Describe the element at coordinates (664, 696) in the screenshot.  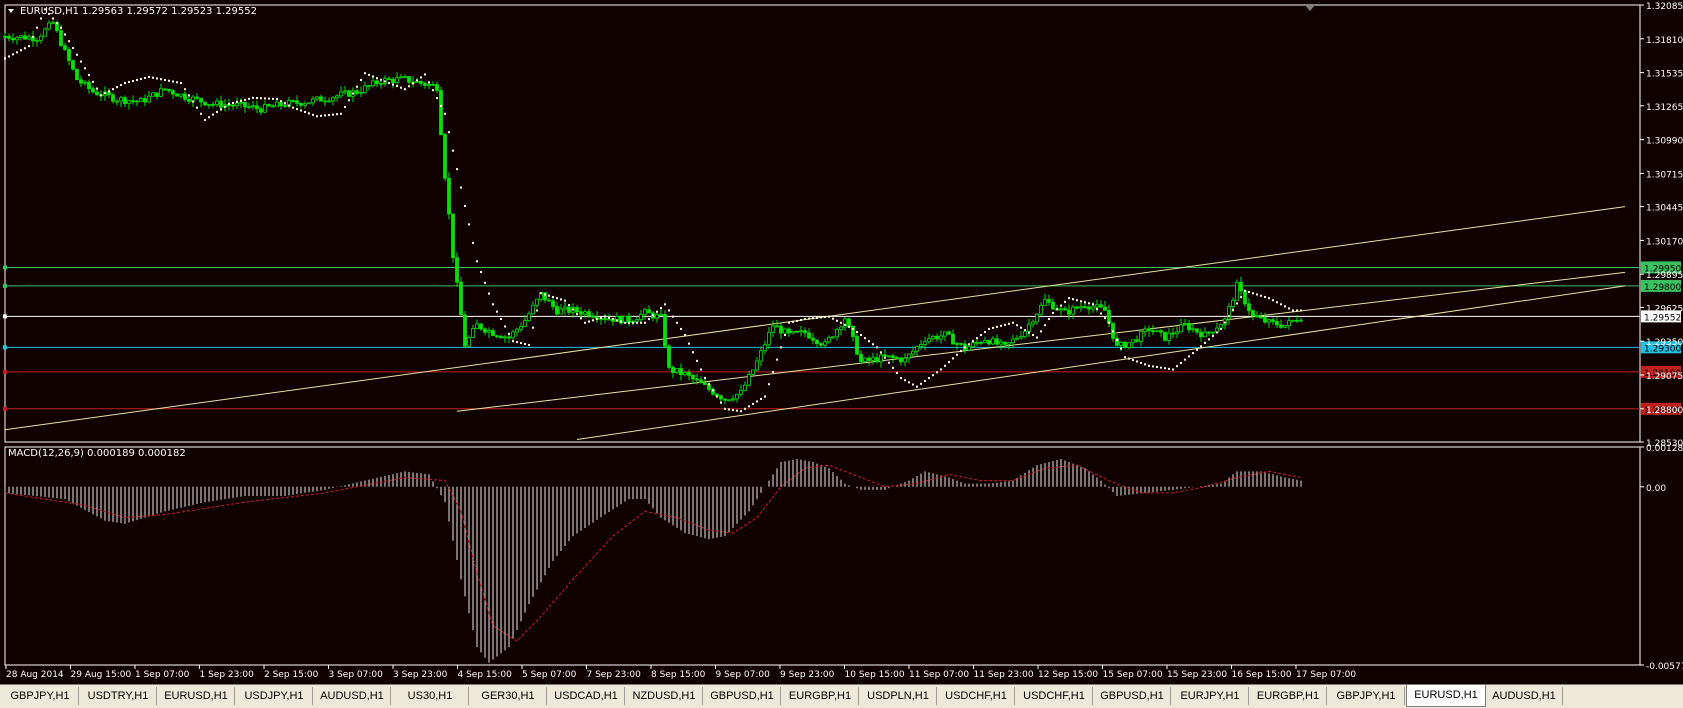
I see `chart-tab: NZDUSD,H1` at that location.